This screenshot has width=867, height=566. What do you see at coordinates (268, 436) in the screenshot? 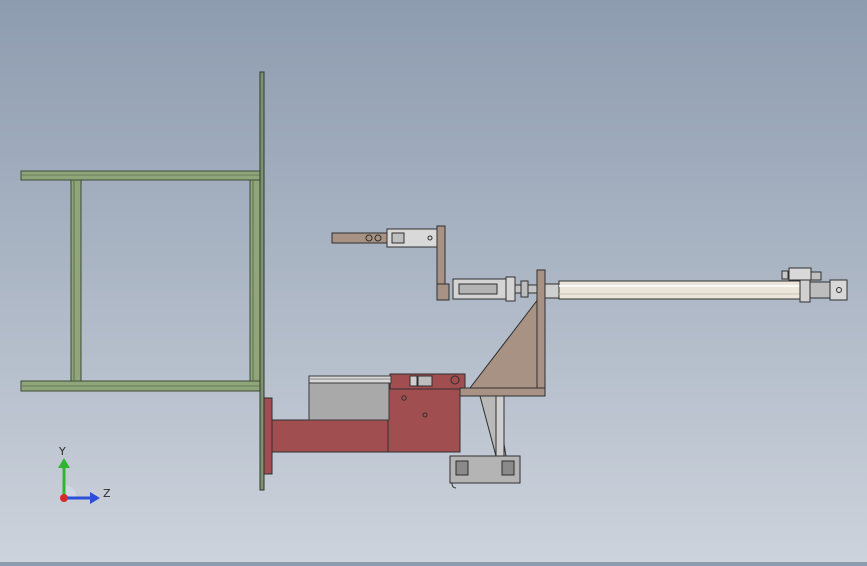
I see `cylinder-flange` at bounding box center [268, 436].